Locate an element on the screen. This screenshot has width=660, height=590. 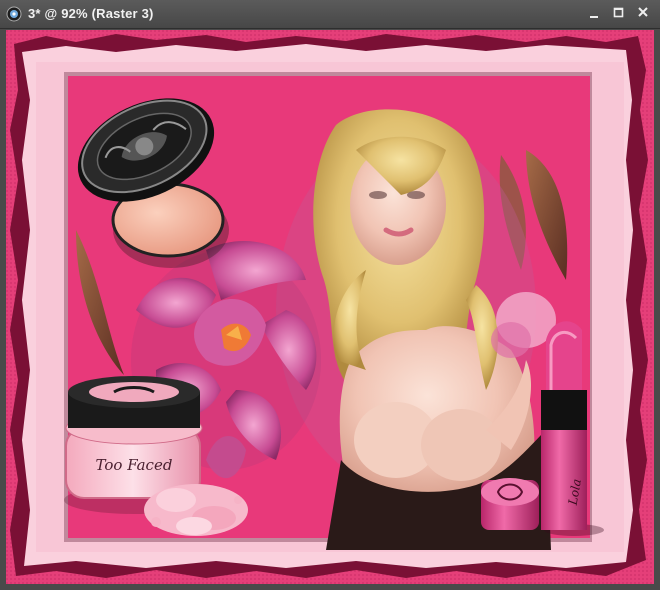
jar-label: Too Faced is located at coordinates (134, 465).